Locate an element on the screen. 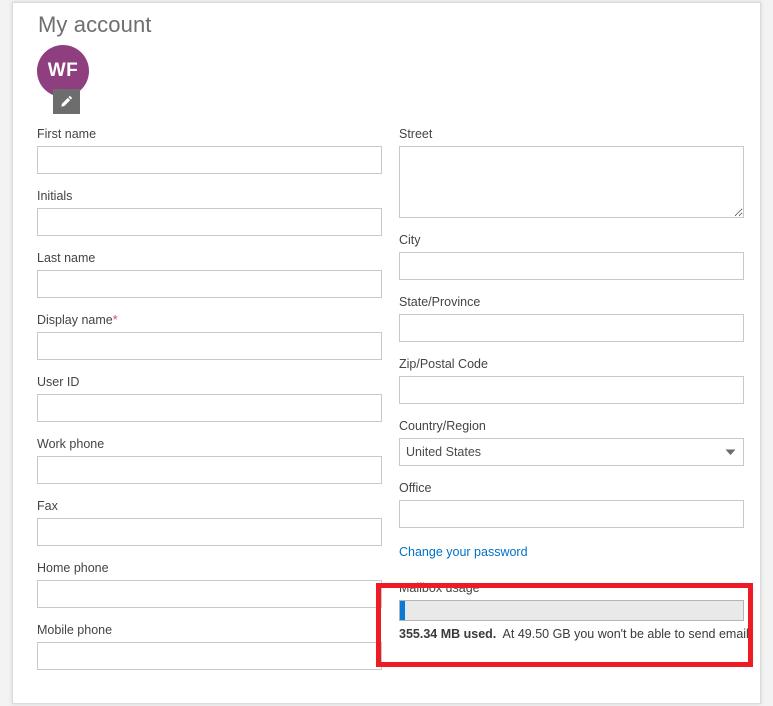  field-display-name: Display name* is located at coordinates (209, 336).